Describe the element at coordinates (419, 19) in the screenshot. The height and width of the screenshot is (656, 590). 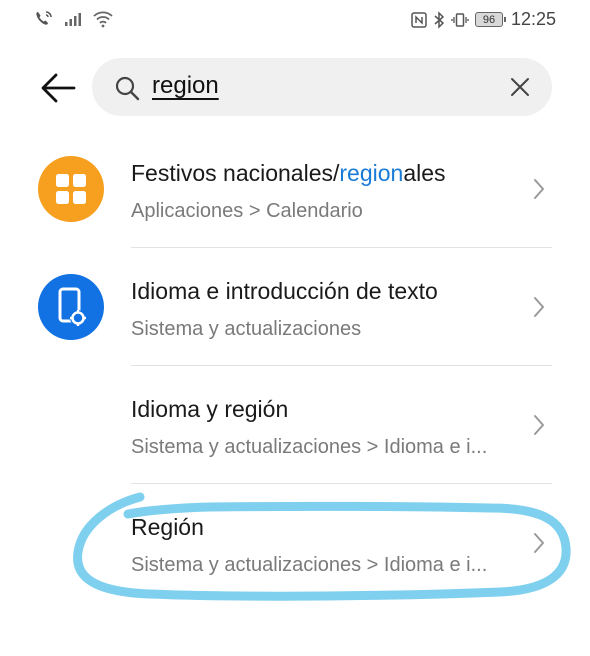
I see `nfc-icon` at that location.